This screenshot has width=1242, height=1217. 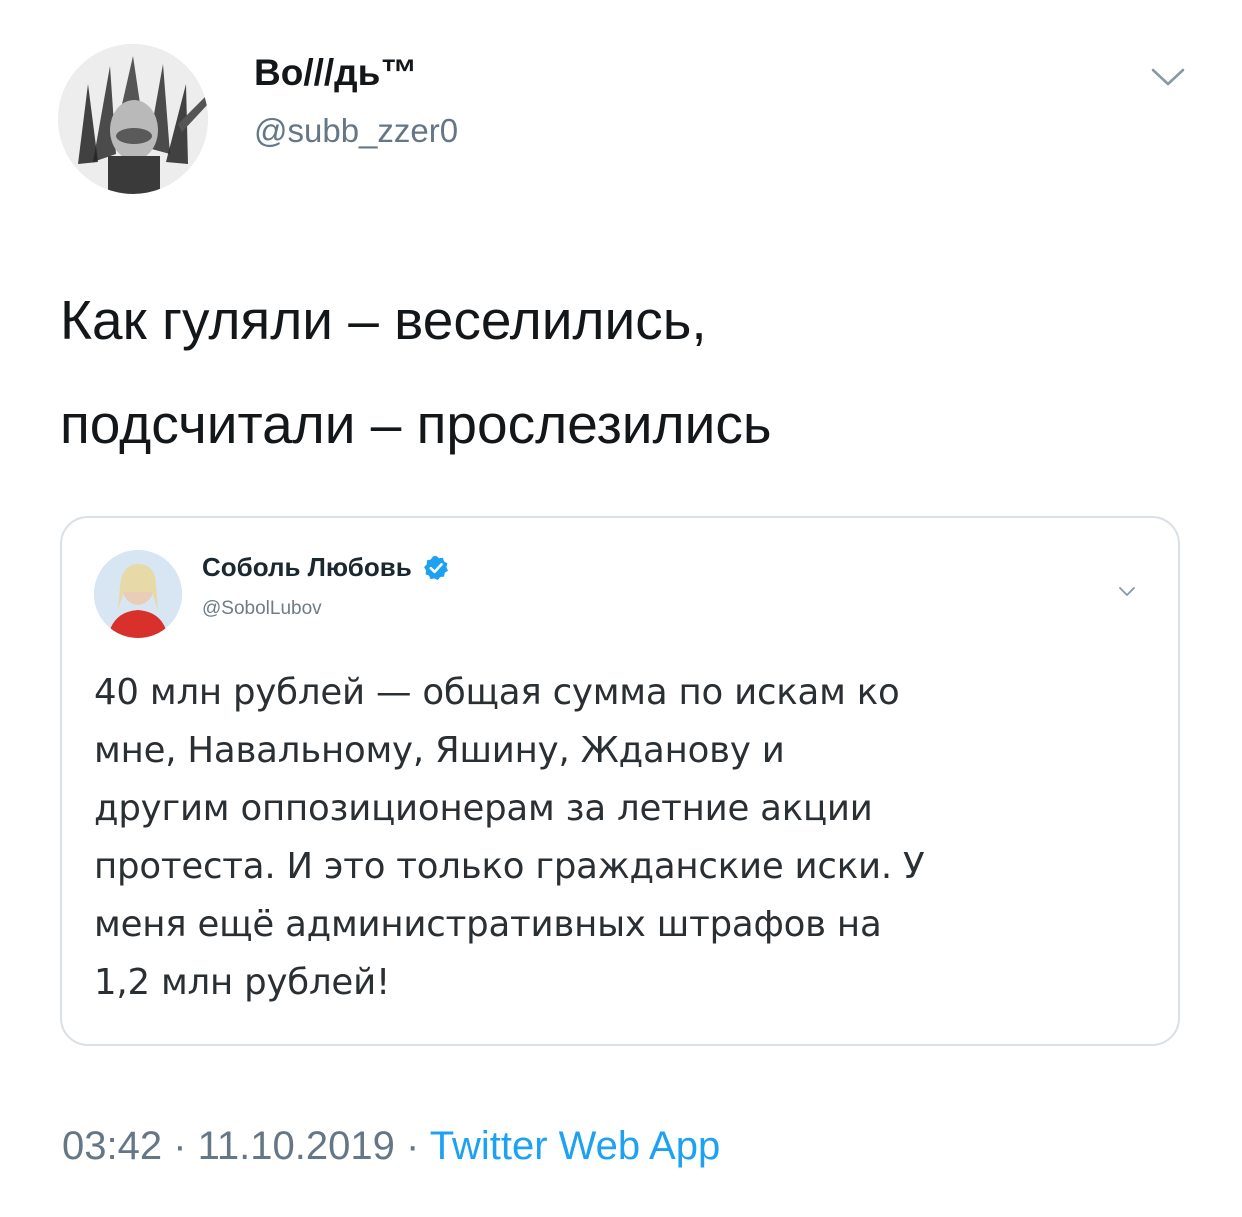 I want to click on author-avatar, so click(x=133, y=119).